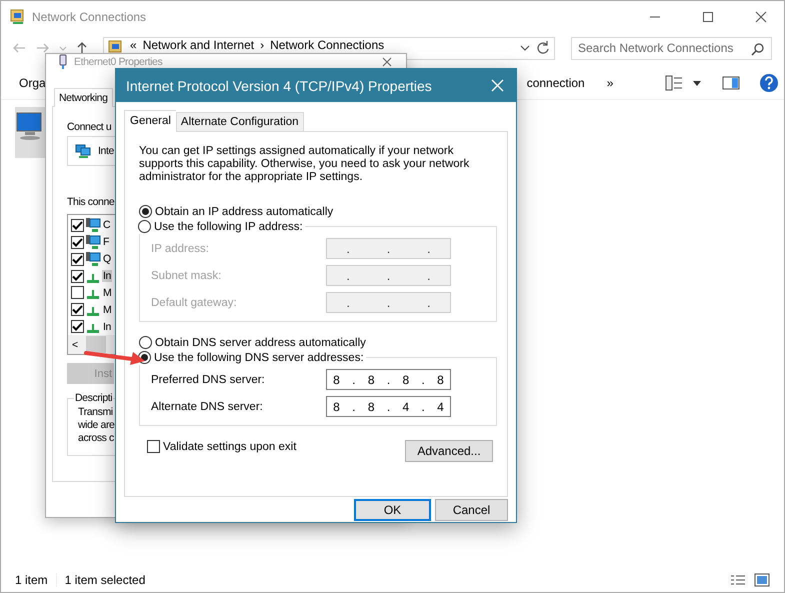  What do you see at coordinates (327, 45) in the screenshot?
I see `breadcrumb-item: Network Connections` at bounding box center [327, 45].